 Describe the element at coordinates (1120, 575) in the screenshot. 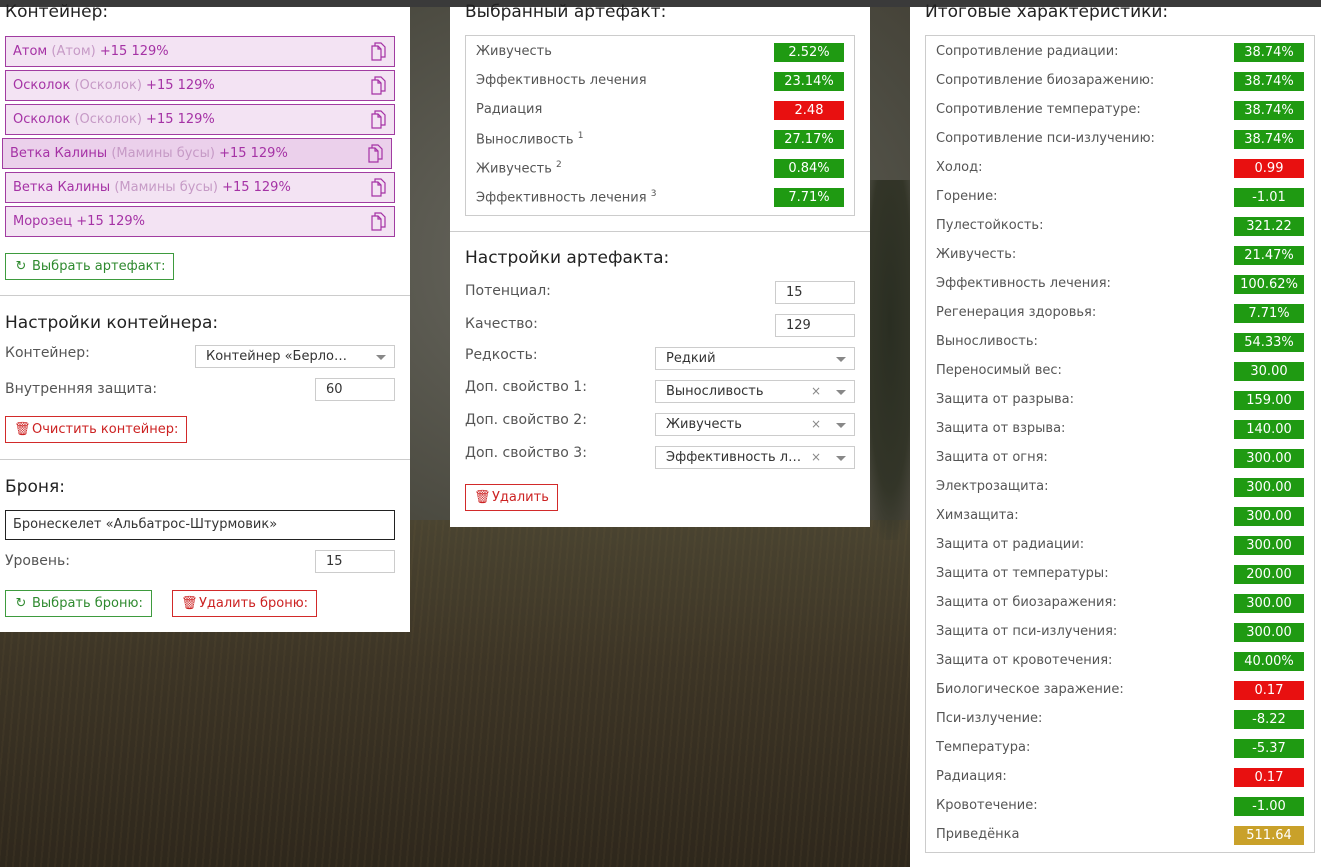

I see `stat-row: Защита от температуры: 200.00` at that location.